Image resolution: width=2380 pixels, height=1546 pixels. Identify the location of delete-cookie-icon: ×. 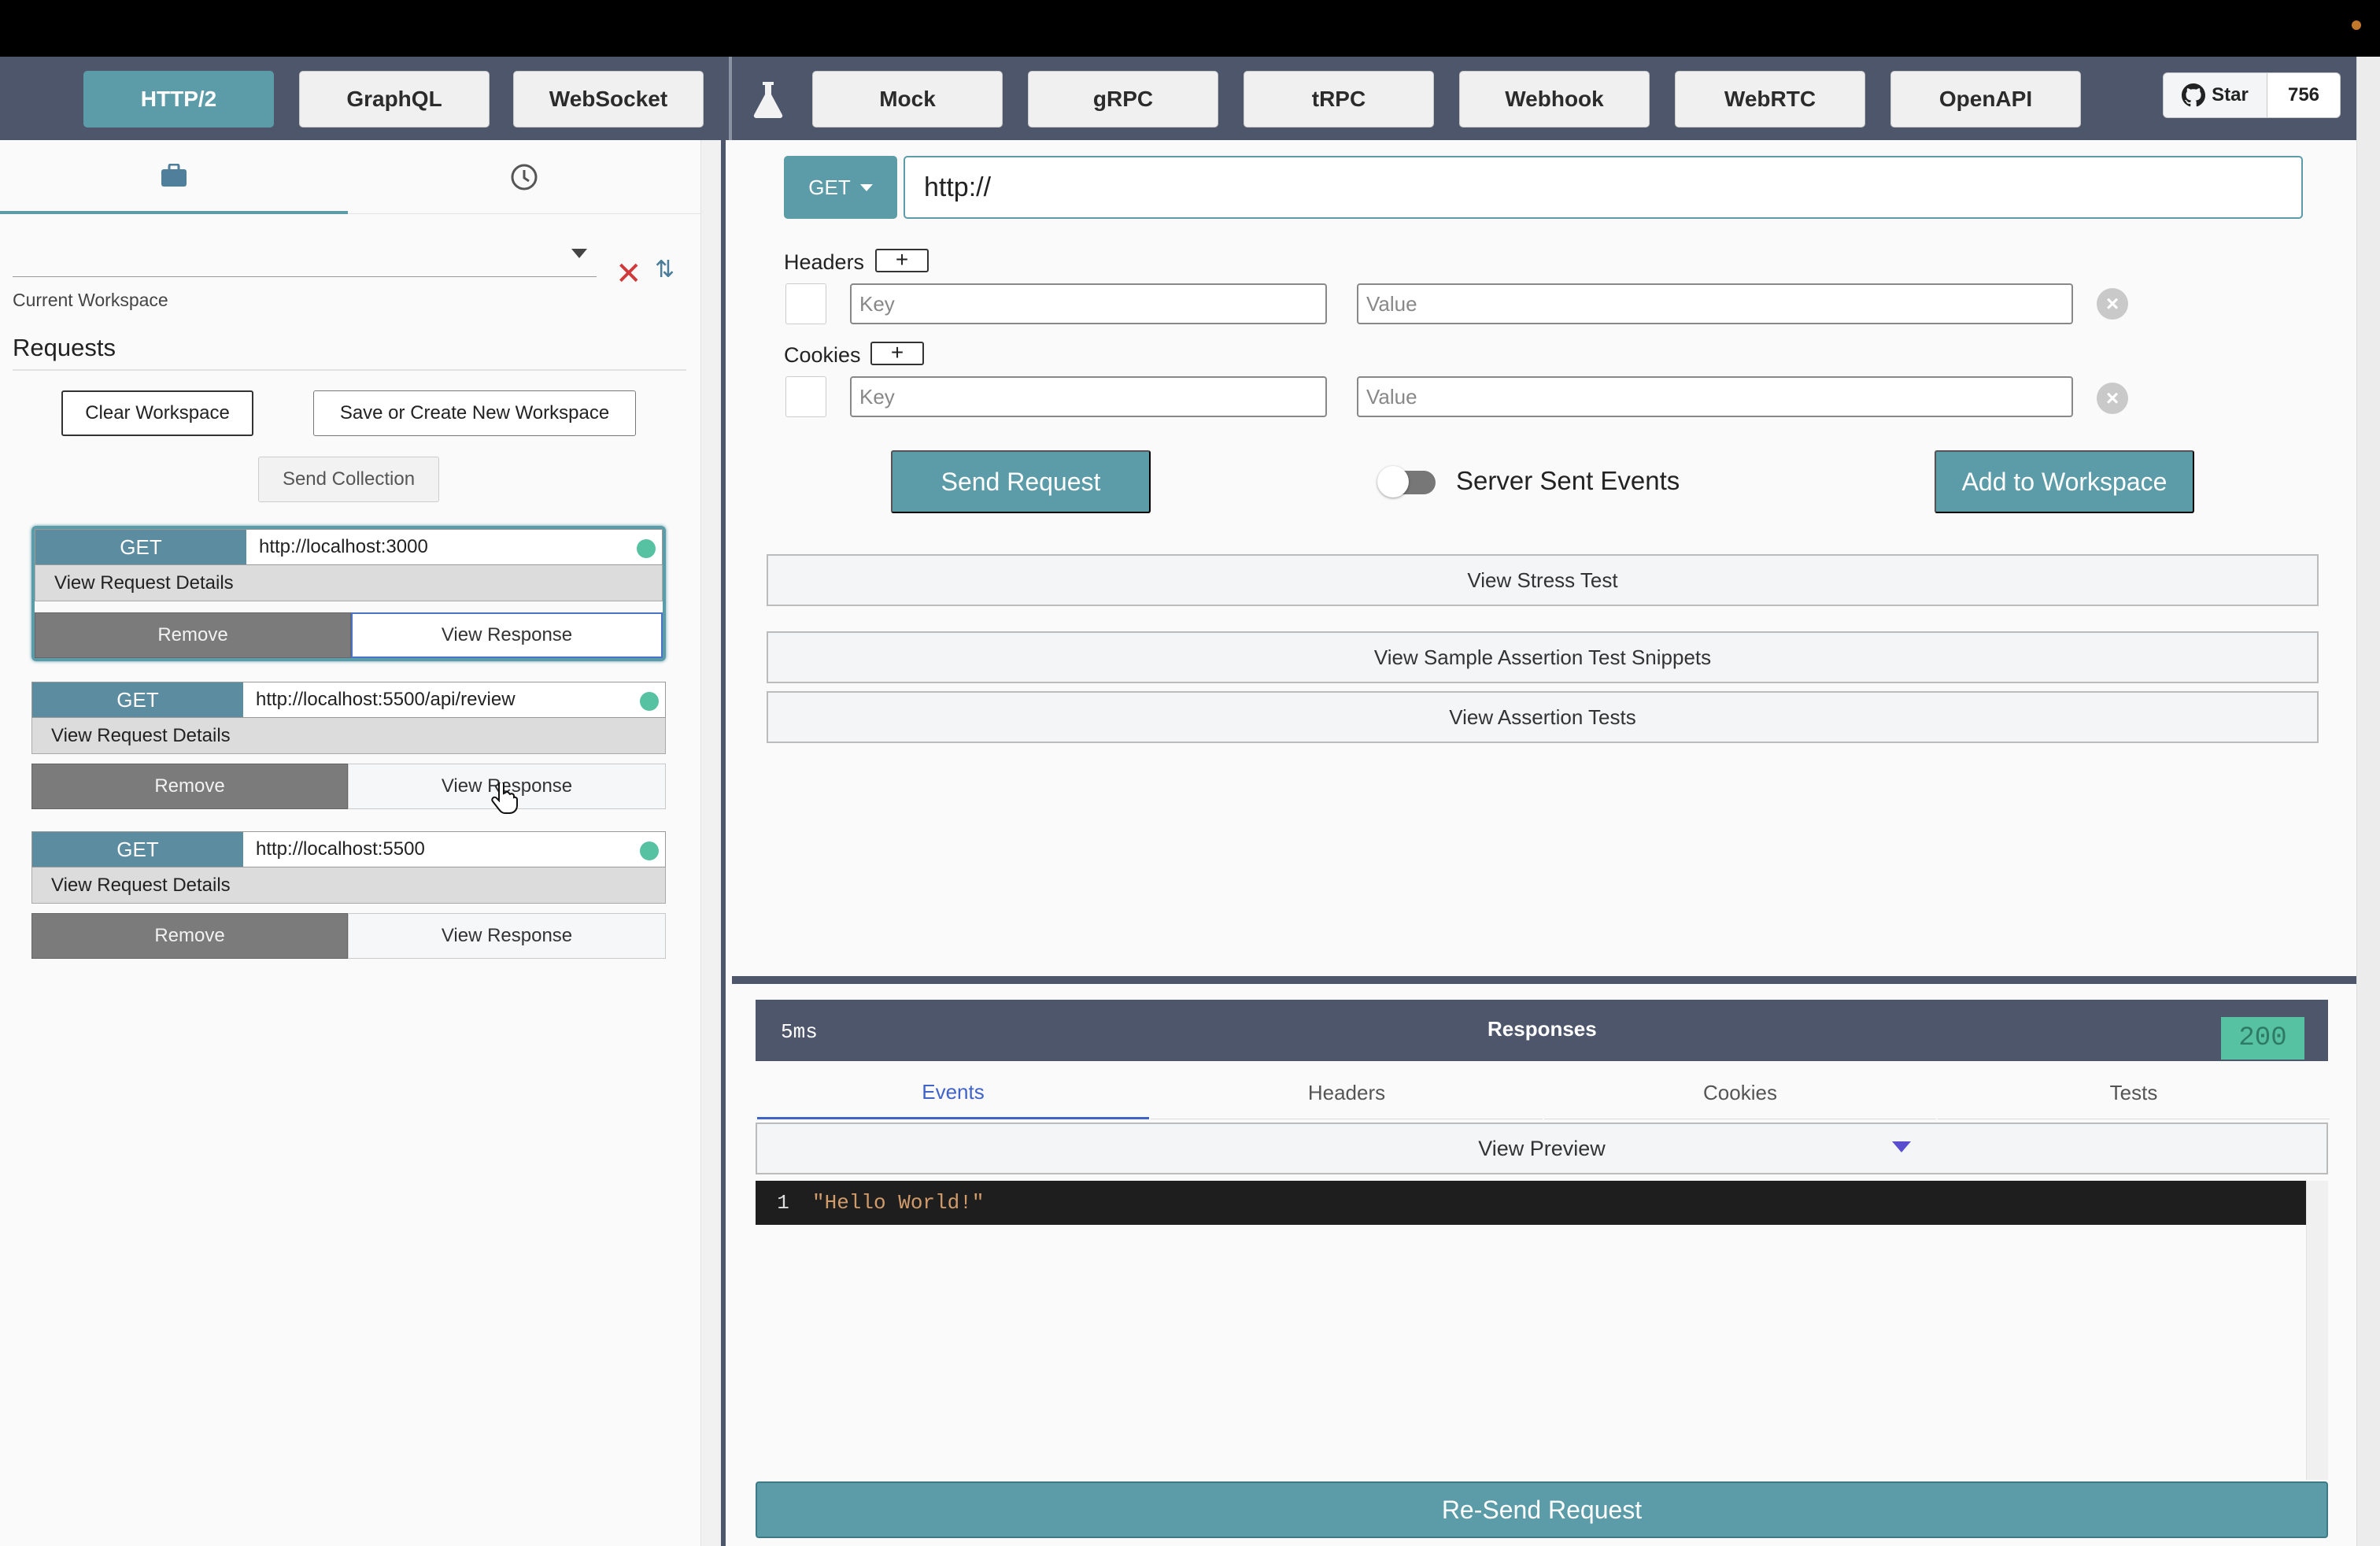
(2112, 398).